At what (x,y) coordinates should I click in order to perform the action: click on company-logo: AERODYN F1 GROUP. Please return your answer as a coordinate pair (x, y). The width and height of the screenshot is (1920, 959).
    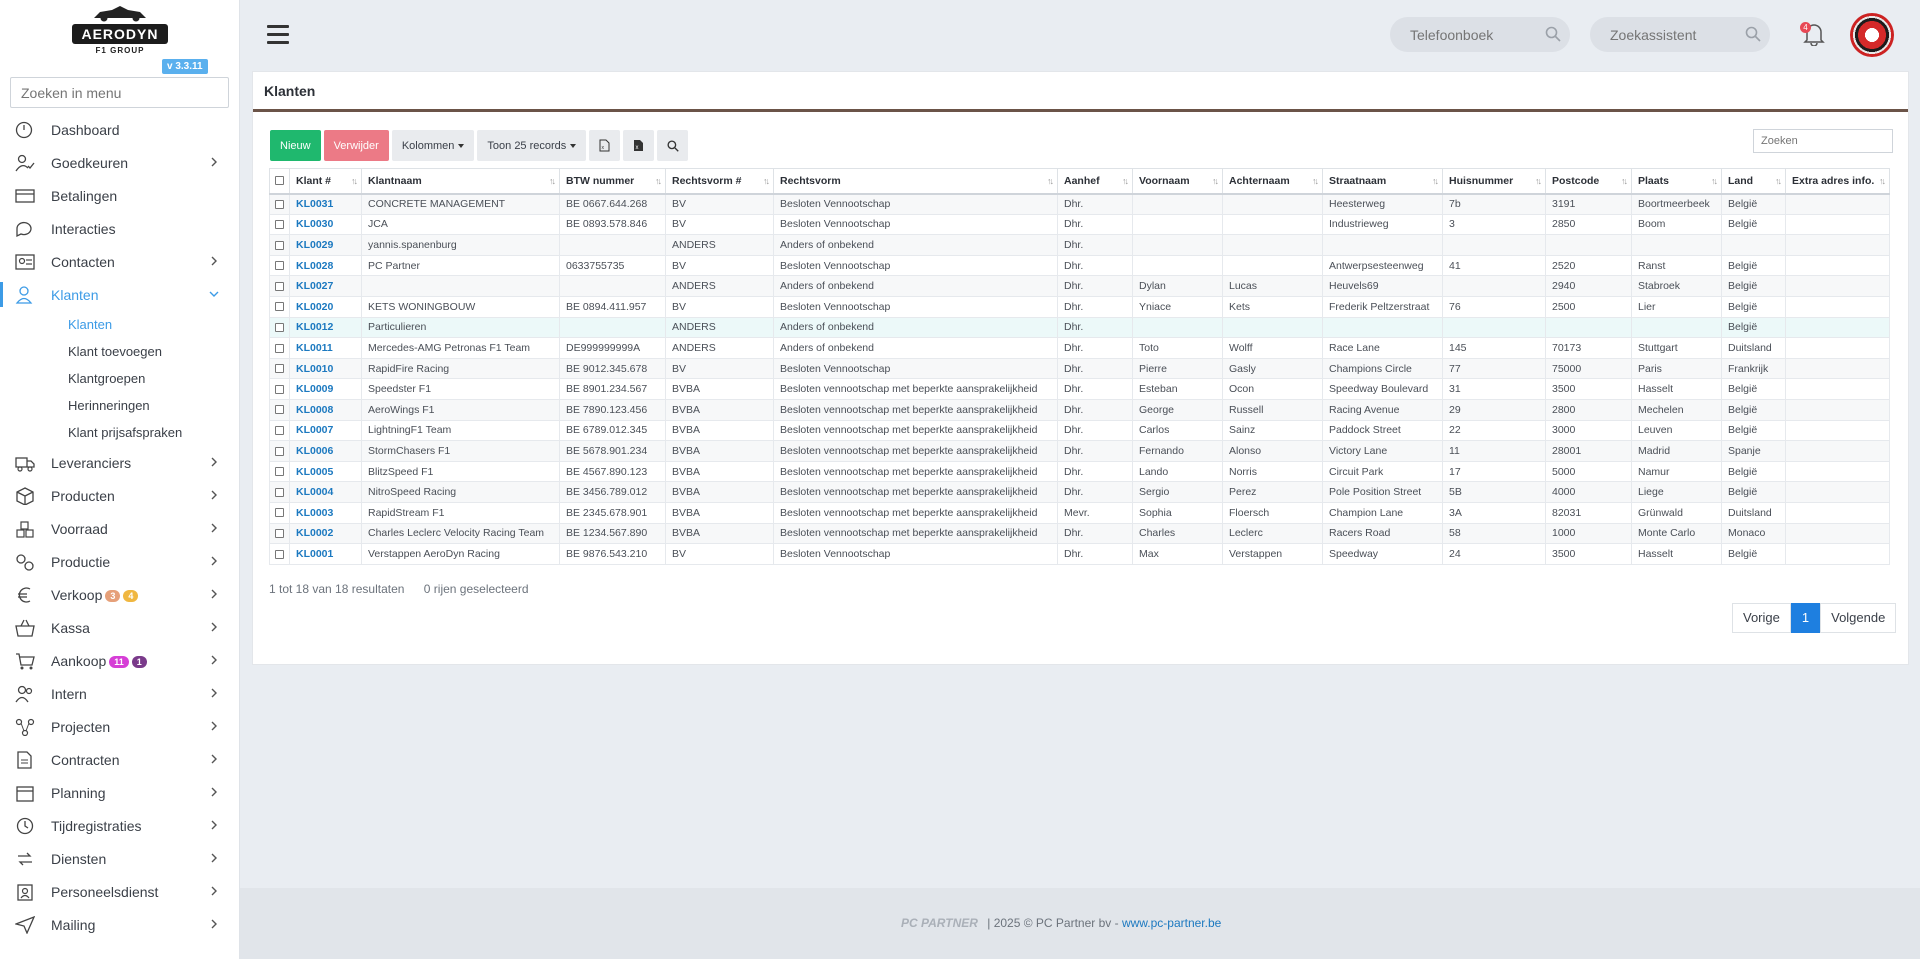
    Looking at the image, I should click on (120, 32).